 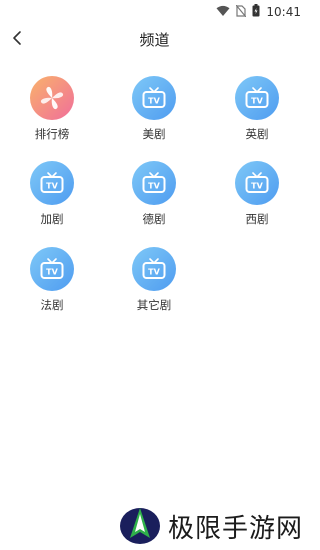 I want to click on wifi-icon, so click(x=223, y=11).